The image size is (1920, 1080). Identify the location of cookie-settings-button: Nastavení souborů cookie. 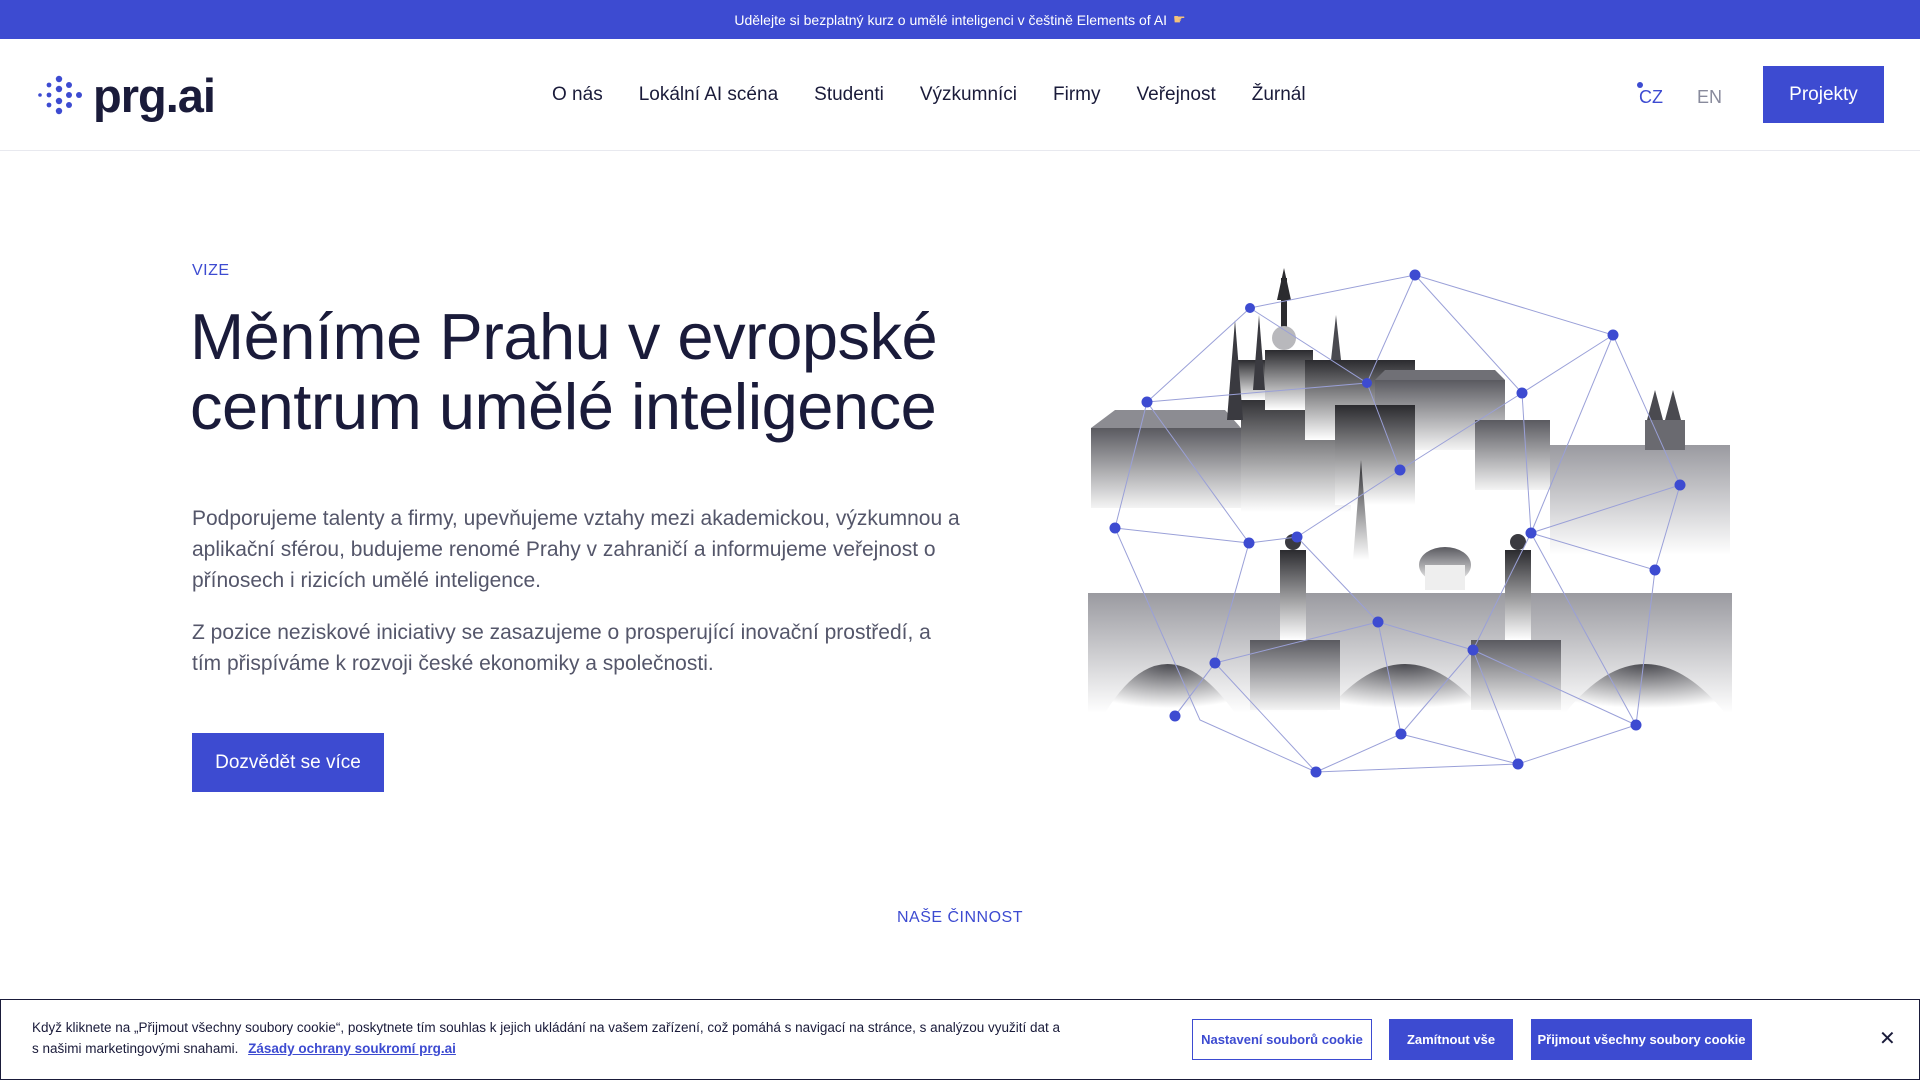
(1282, 1039).